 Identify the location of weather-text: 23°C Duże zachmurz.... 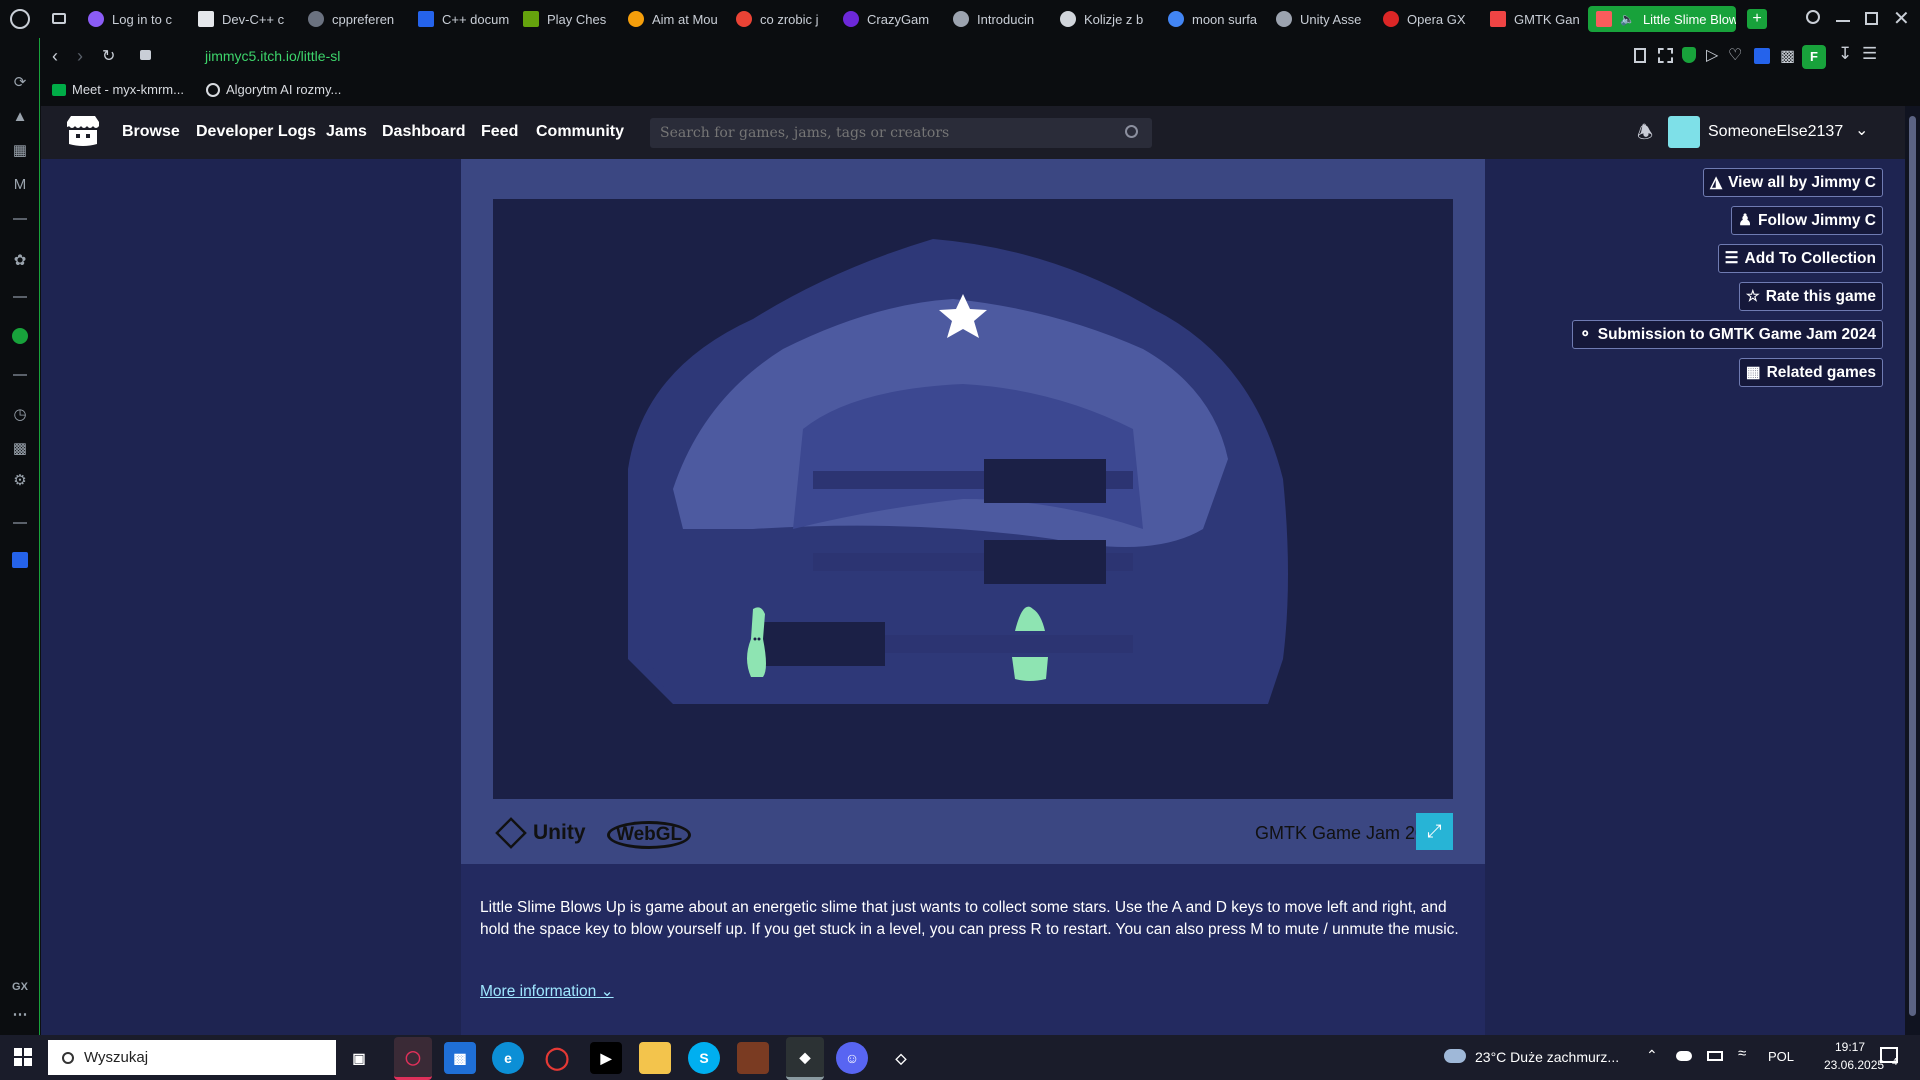
(1547, 1057).